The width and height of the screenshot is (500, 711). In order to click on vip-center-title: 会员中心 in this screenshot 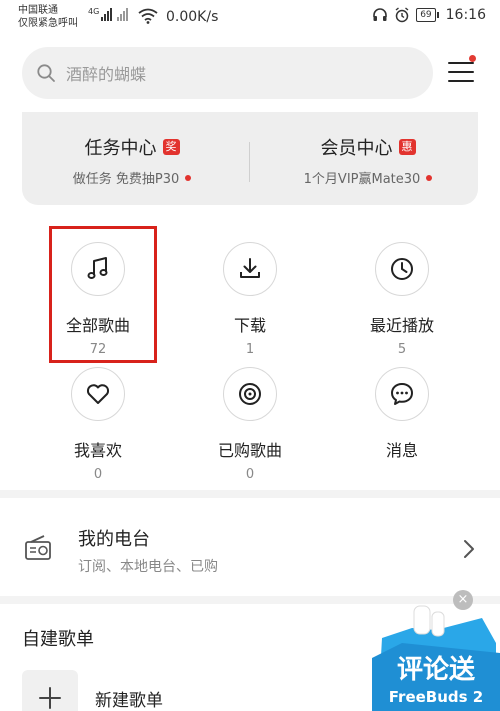, I will do `click(356, 148)`.